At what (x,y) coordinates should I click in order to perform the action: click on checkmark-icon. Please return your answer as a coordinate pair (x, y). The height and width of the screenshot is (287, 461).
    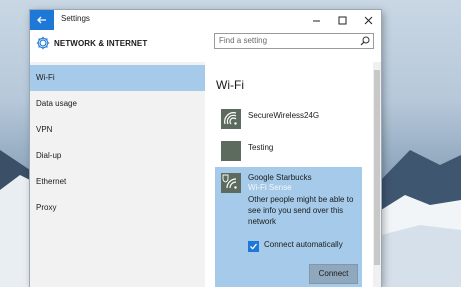
    Looking at the image, I should click on (254, 246).